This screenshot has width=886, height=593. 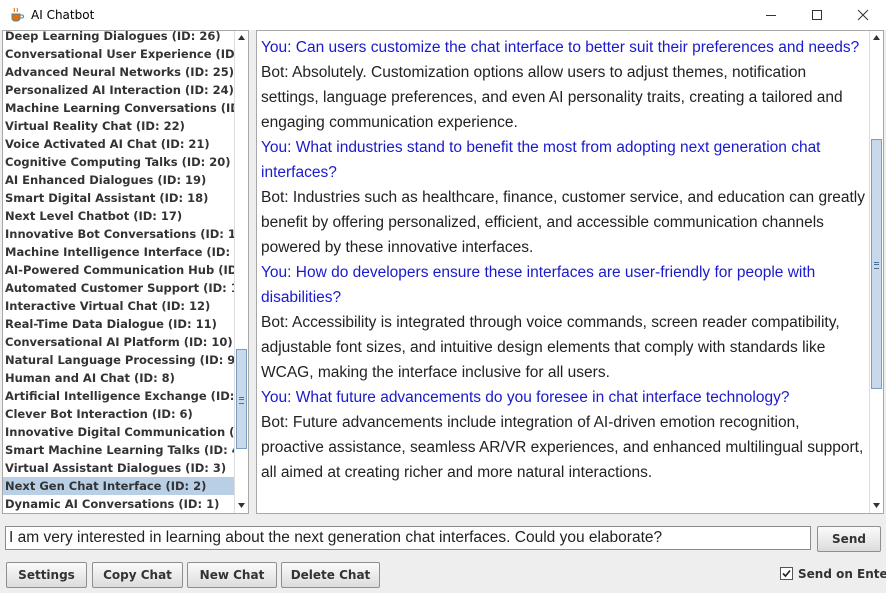 What do you see at coordinates (119, 414) in the screenshot?
I see `conversation-item: Clever Bot Interaction (ID: 6)` at bounding box center [119, 414].